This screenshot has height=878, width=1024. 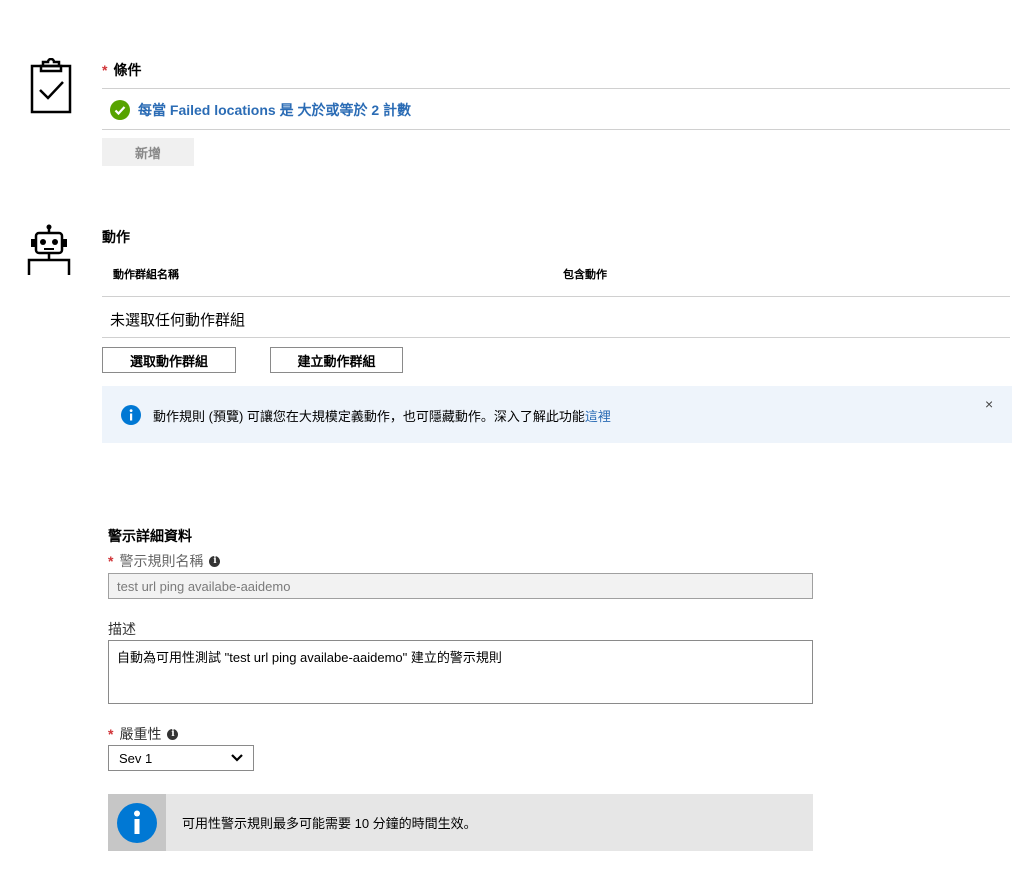 I want to click on note-icon-cell, so click(x=137, y=822).